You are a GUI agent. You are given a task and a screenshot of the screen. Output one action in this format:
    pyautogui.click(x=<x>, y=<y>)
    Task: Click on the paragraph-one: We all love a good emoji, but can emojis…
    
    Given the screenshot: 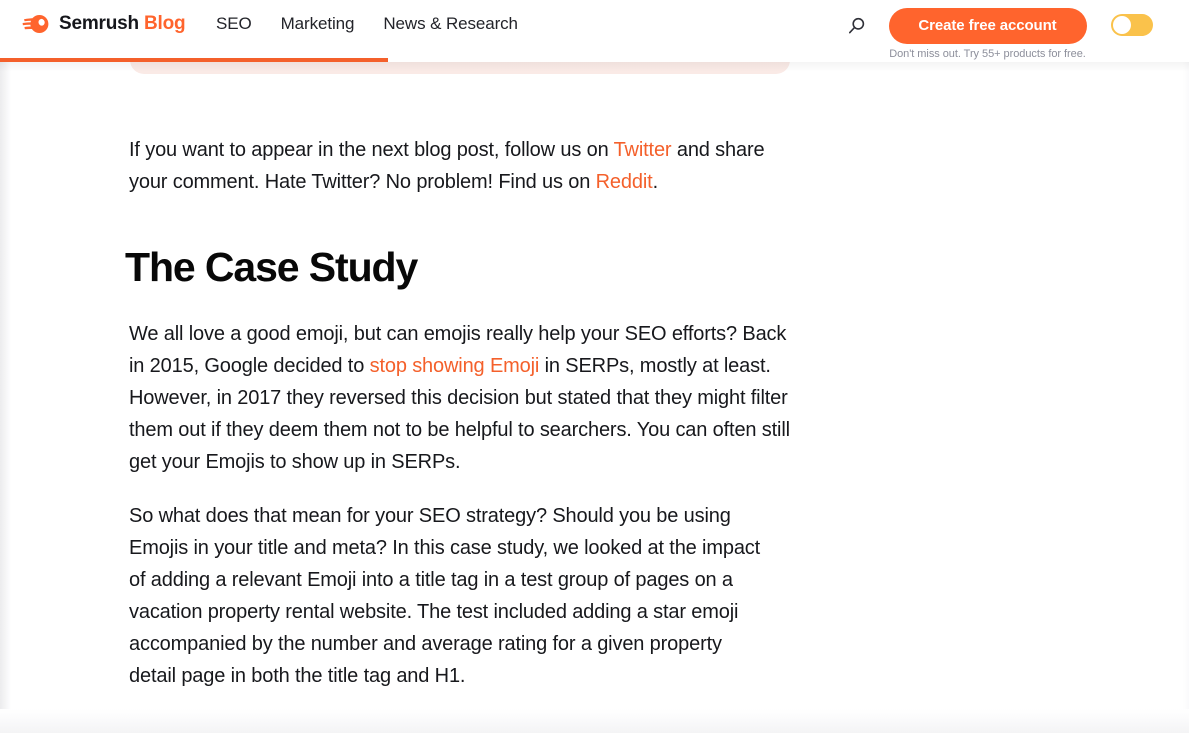 What is the action you would take?
    pyautogui.click(x=461, y=398)
    